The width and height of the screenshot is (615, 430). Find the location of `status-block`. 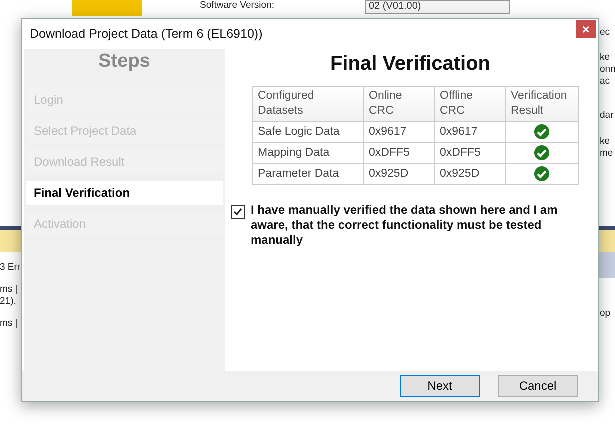

status-block is located at coordinates (107, 8).